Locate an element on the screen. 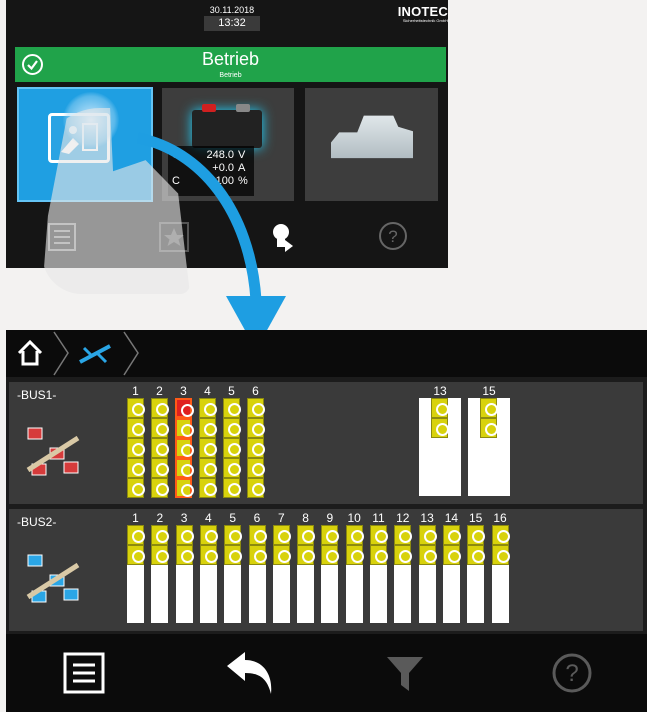 The width and height of the screenshot is (647, 712). column-number: 4 is located at coordinates (208, 518).